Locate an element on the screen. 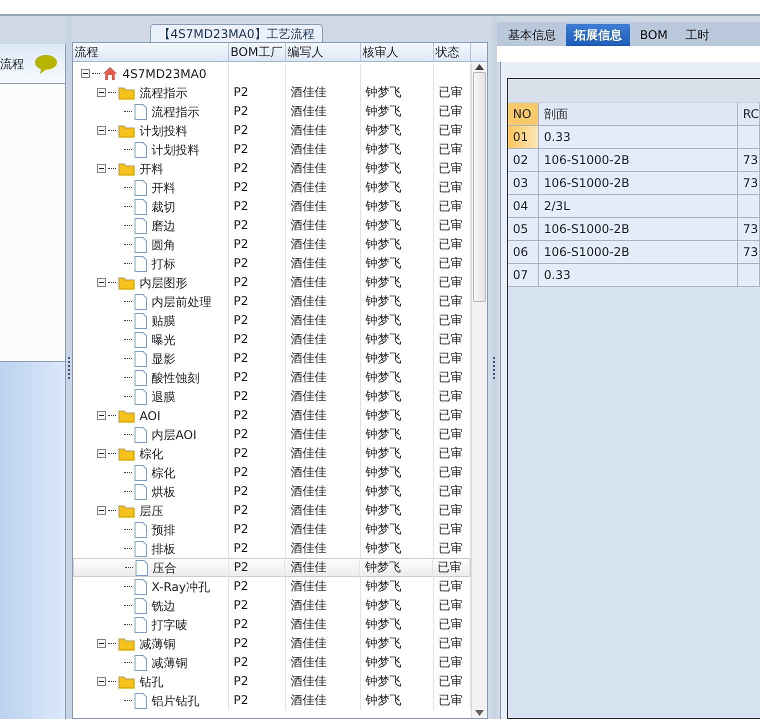  column-header: 核审人 is located at coordinates (397, 52).